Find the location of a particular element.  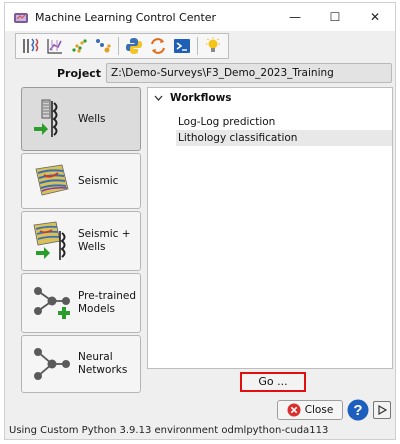

lightbulb-icon is located at coordinates (213, 46).